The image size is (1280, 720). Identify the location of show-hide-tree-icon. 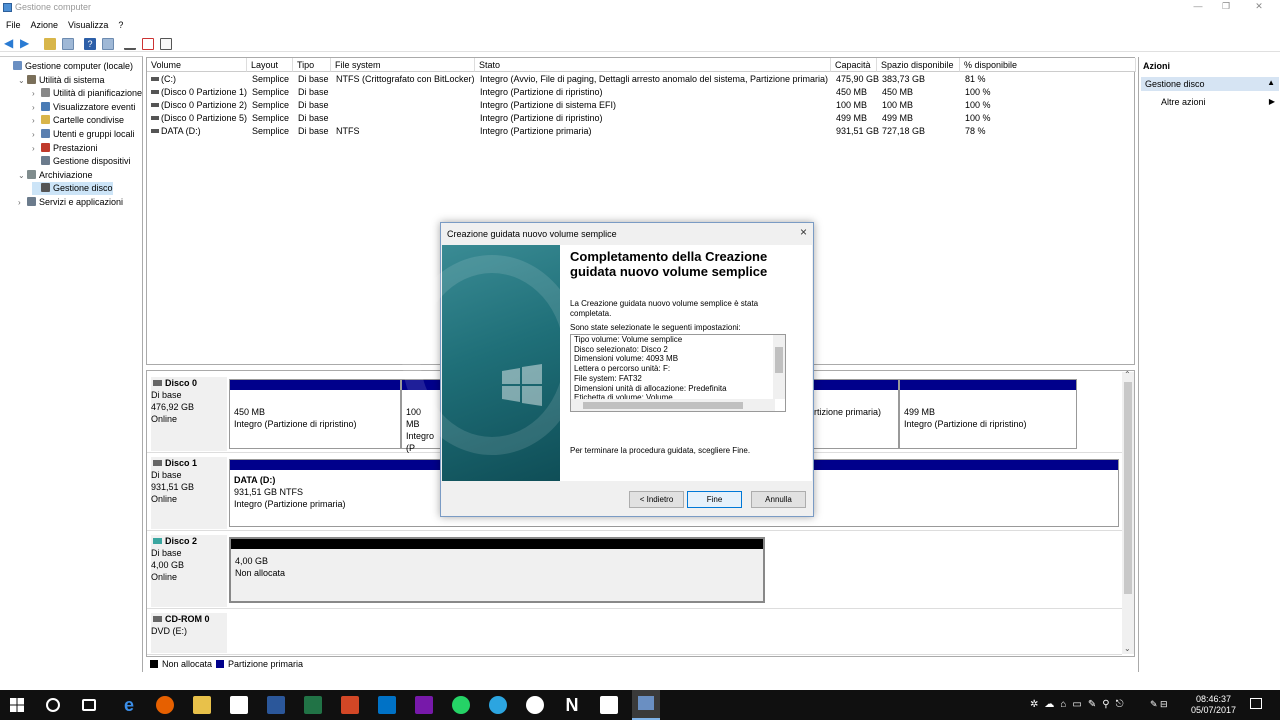
(68, 44).